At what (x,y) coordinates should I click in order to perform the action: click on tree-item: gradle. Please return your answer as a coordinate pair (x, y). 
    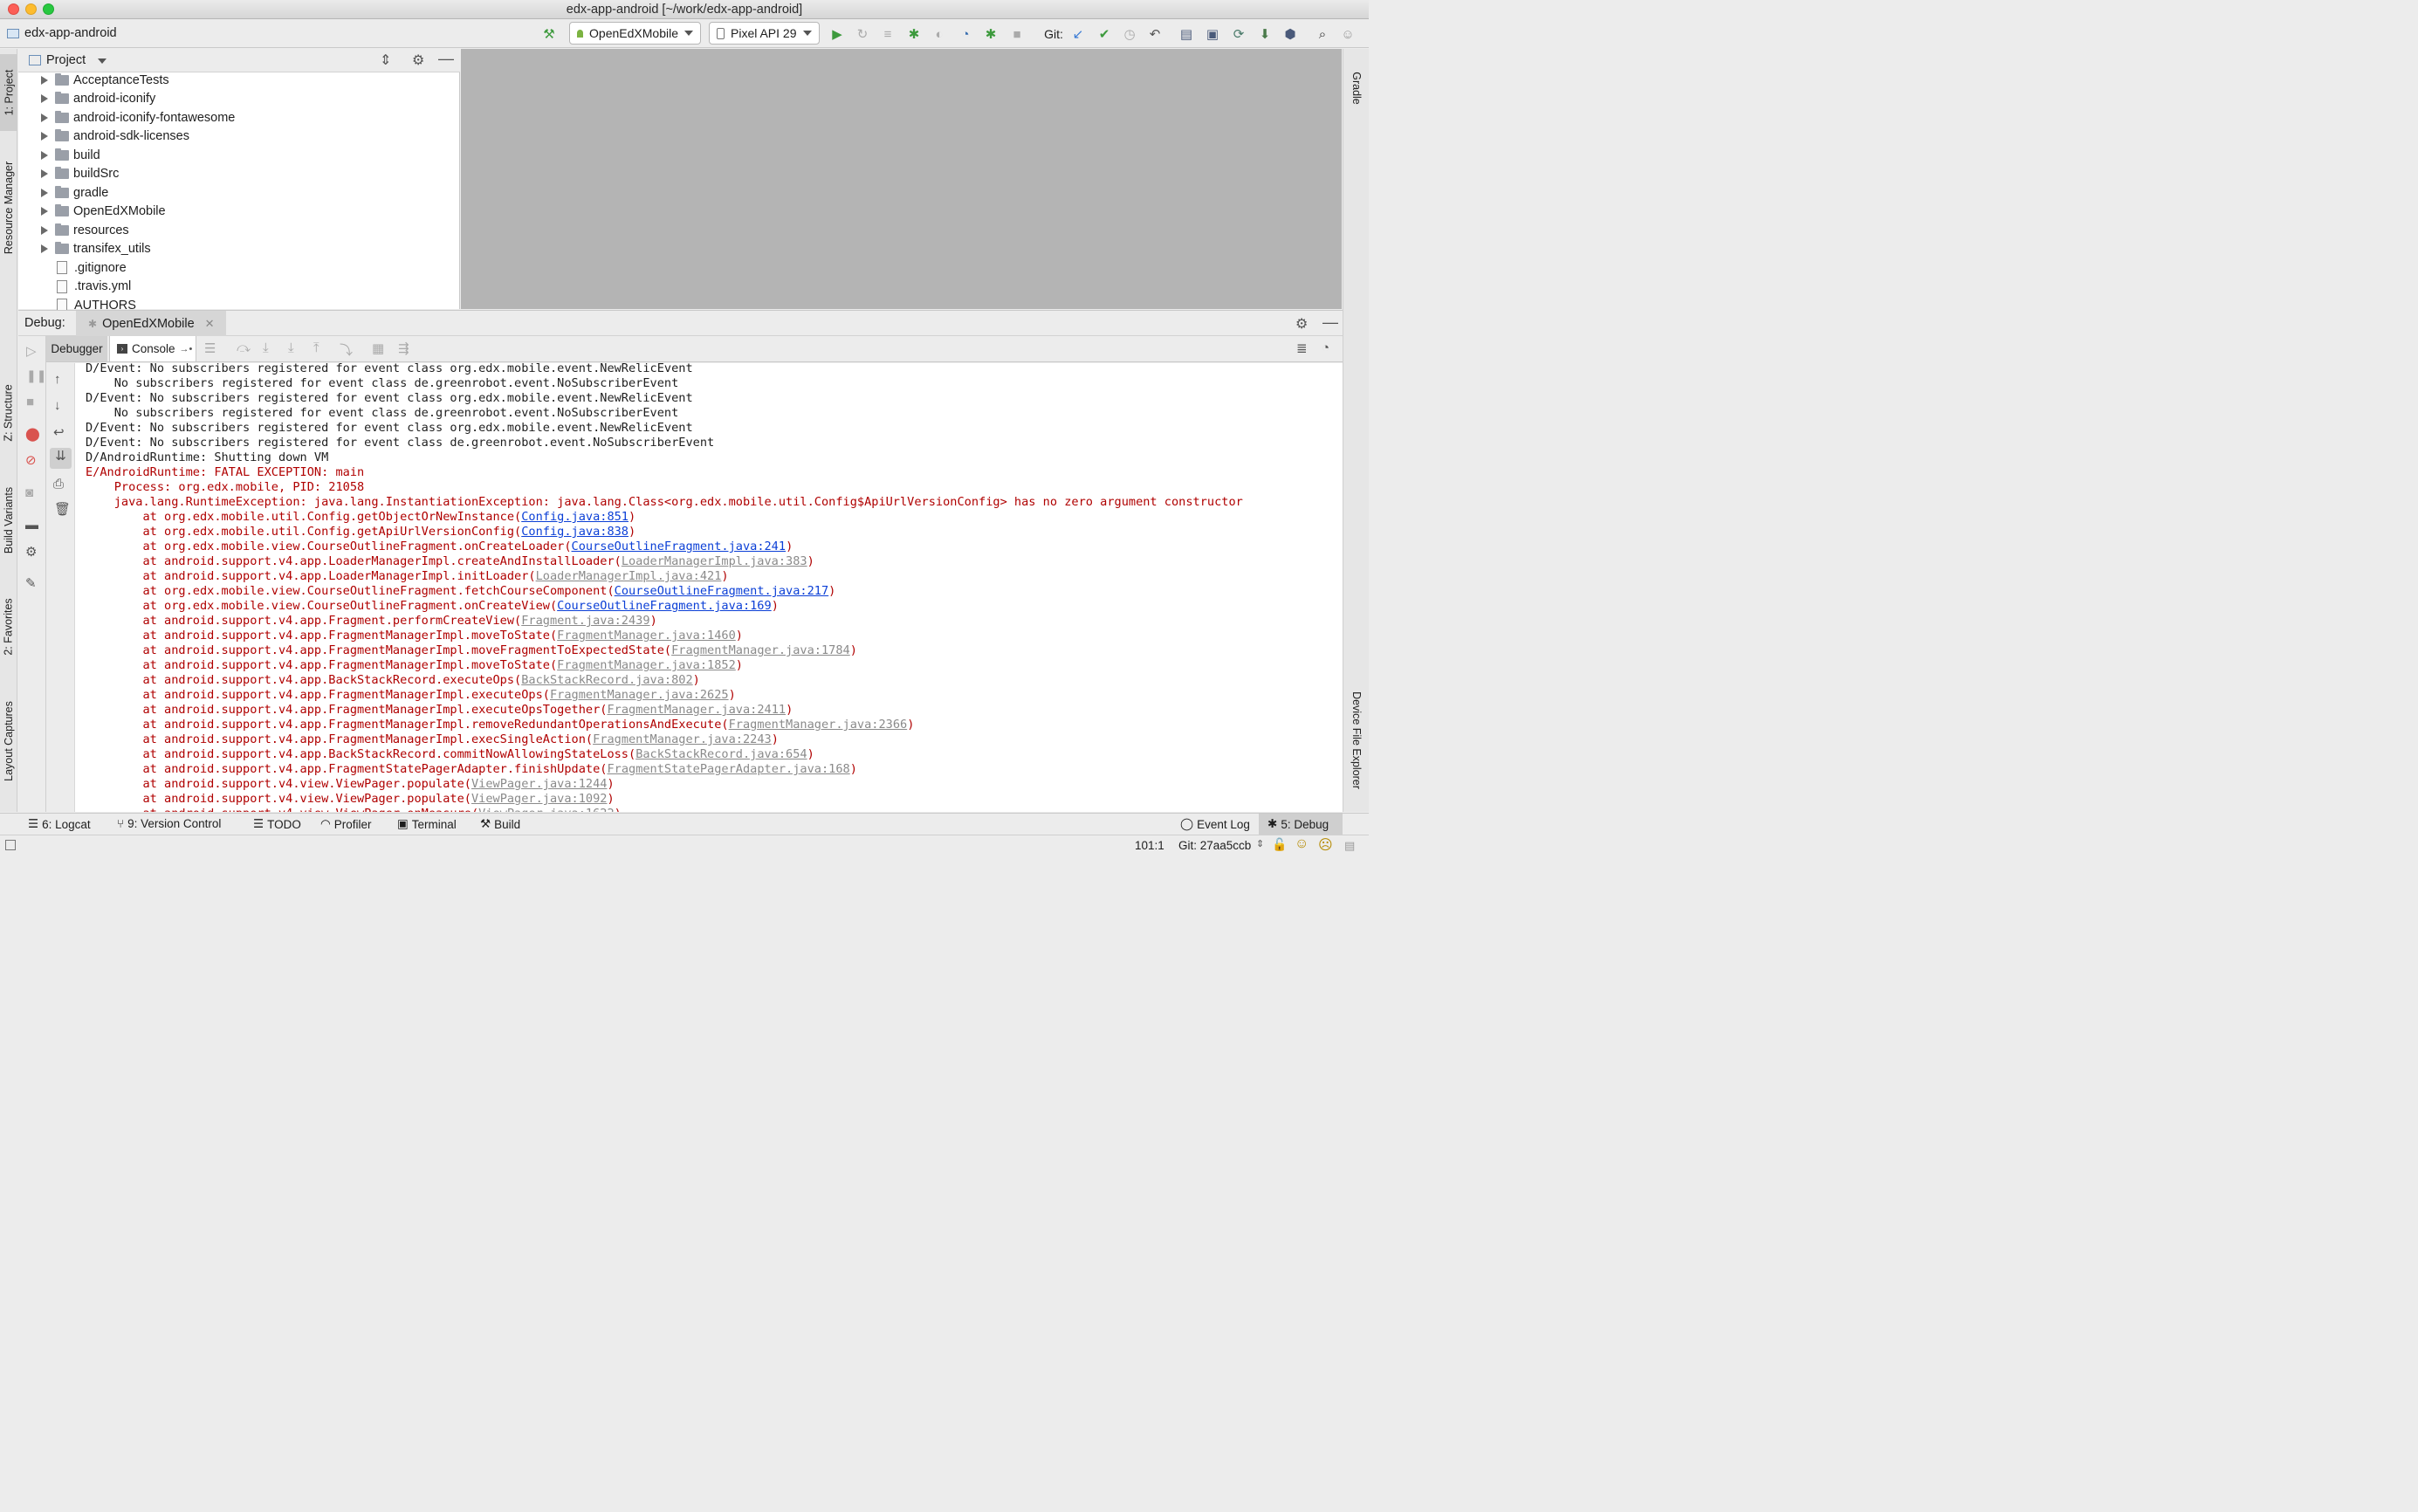
    Looking at the image, I should click on (239, 193).